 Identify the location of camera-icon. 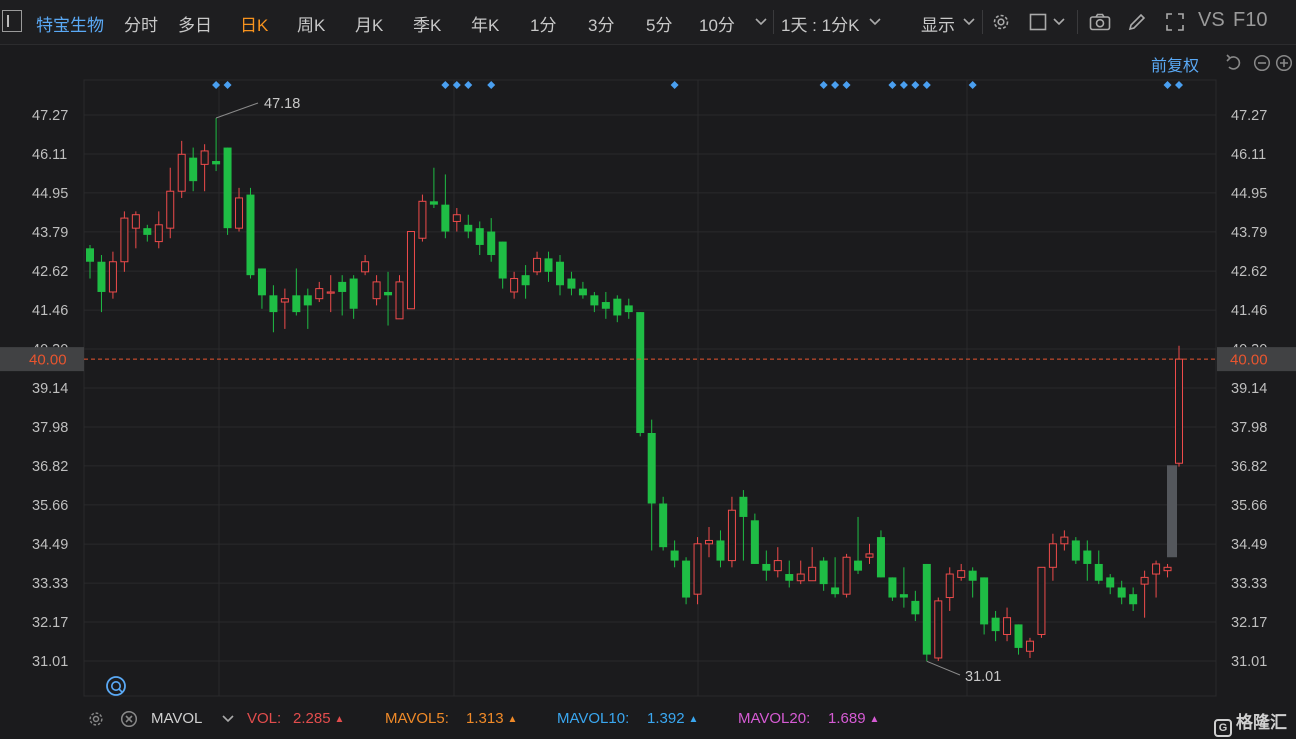
(1100, 22).